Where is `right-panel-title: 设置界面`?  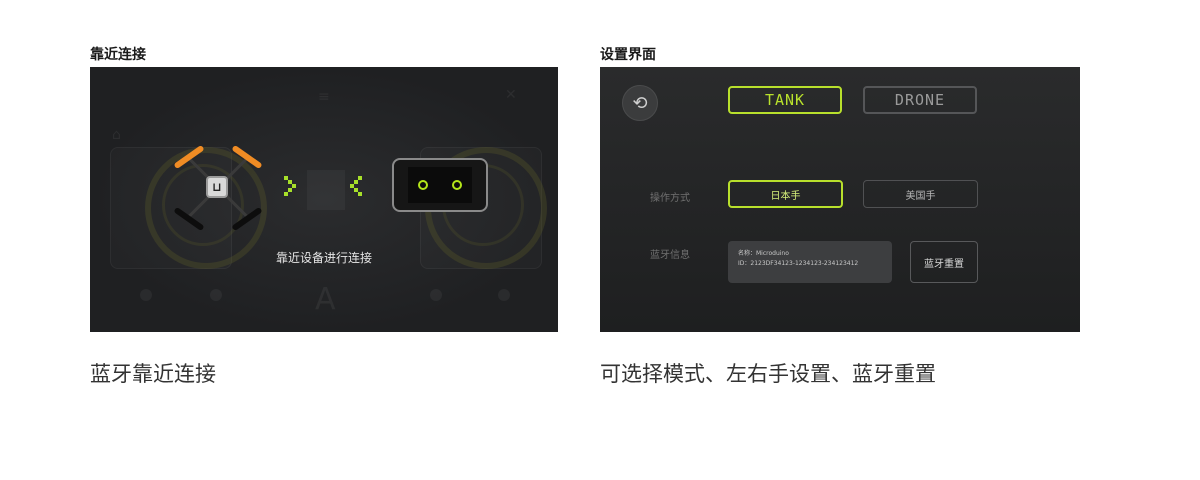 right-panel-title: 设置界面 is located at coordinates (628, 55).